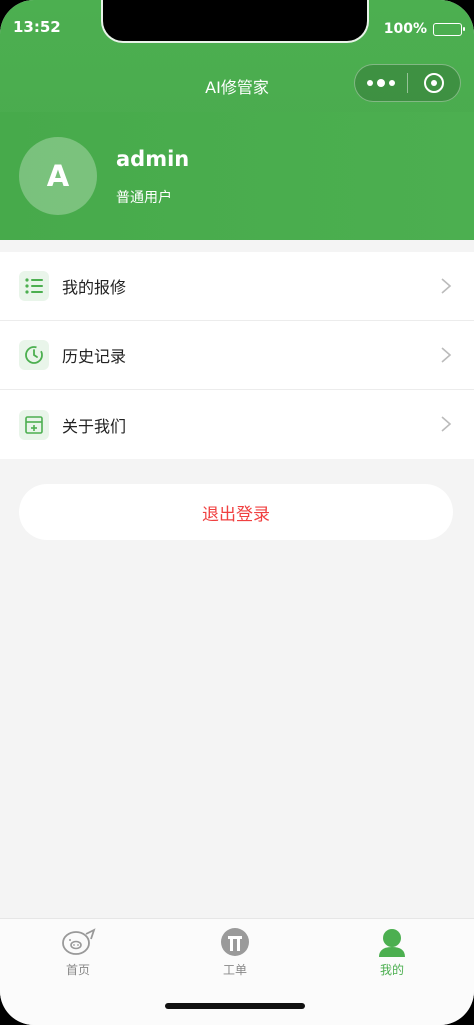 The image size is (474, 1025). I want to click on miniprogram-capsule, so click(407, 83).